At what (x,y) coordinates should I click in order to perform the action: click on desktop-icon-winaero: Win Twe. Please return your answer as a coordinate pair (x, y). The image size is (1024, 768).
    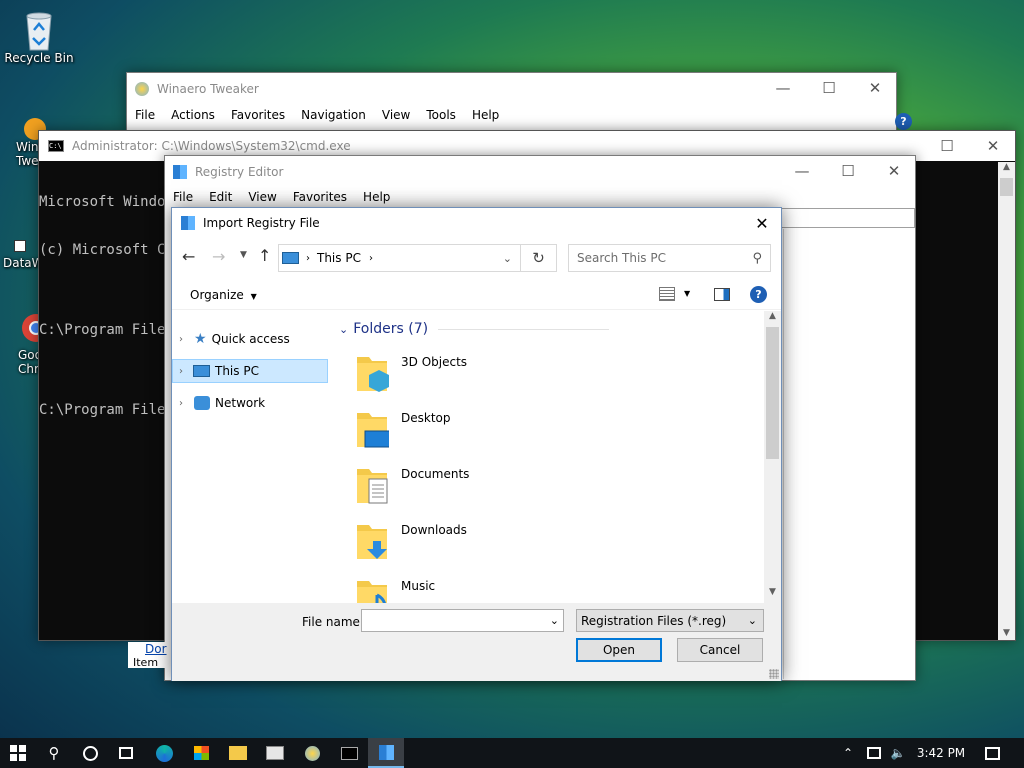
    Looking at the image, I should click on (23, 143).